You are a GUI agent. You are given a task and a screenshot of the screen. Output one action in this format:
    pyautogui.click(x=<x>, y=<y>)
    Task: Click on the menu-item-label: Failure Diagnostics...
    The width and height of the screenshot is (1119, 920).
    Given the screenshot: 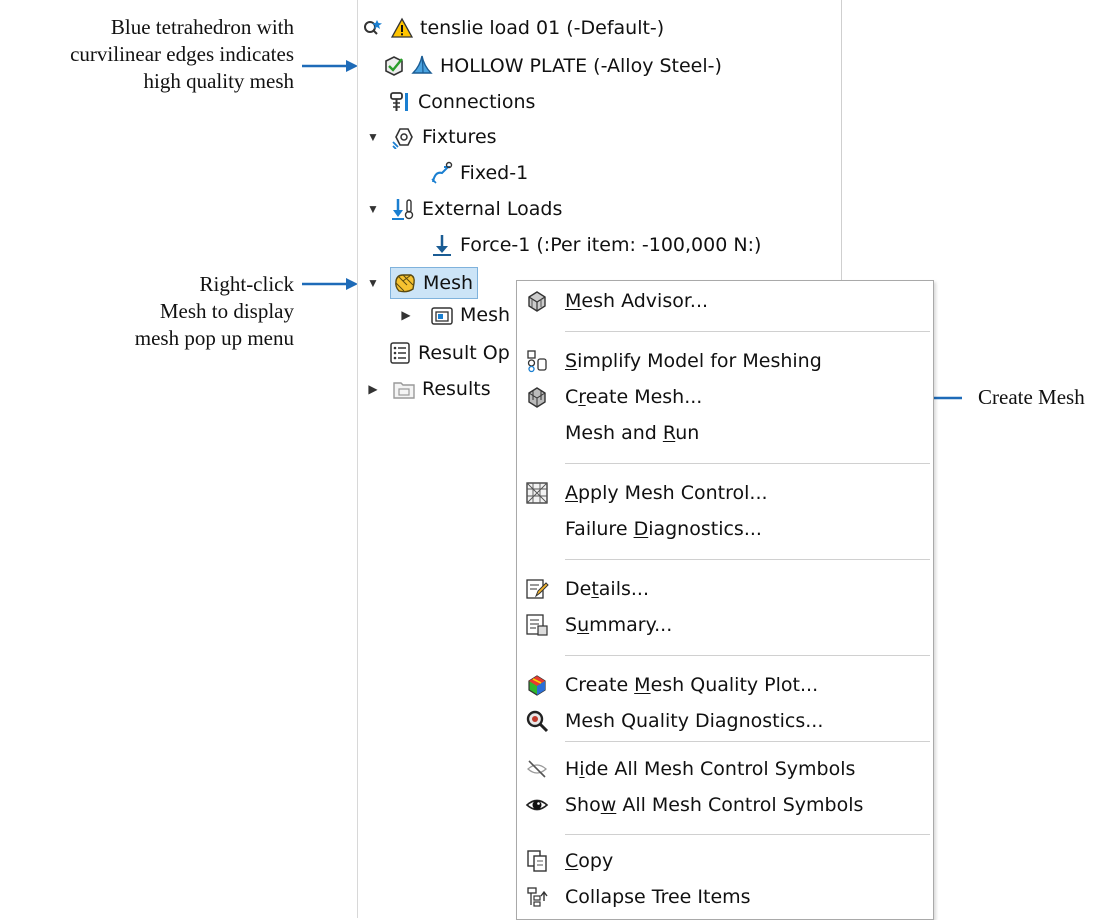 What is the action you would take?
    pyautogui.click(x=663, y=529)
    